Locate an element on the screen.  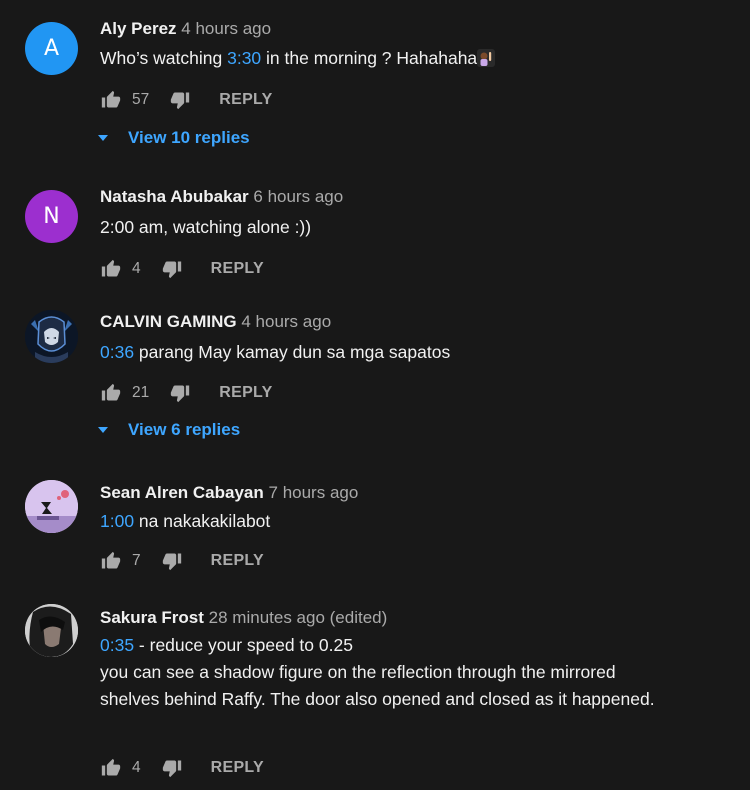
avatar: A is located at coordinates (51, 48).